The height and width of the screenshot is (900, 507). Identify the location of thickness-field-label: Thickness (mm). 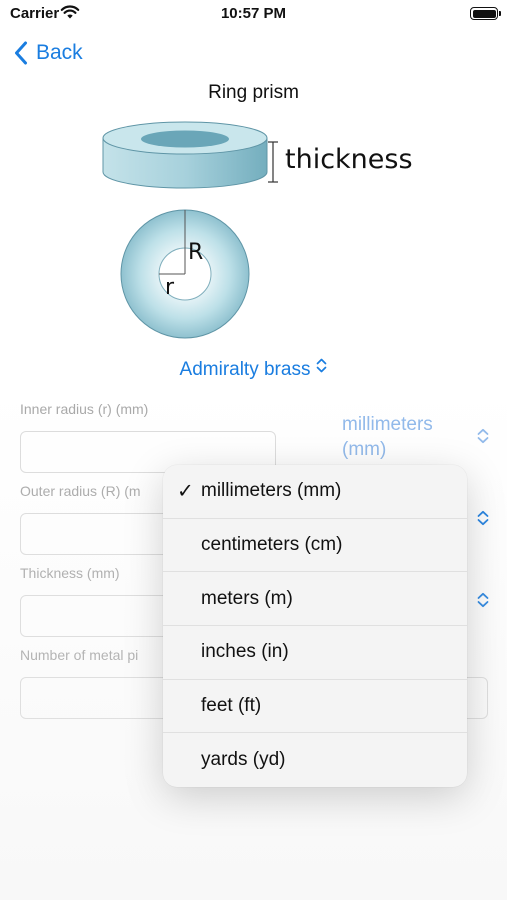
(70, 573).